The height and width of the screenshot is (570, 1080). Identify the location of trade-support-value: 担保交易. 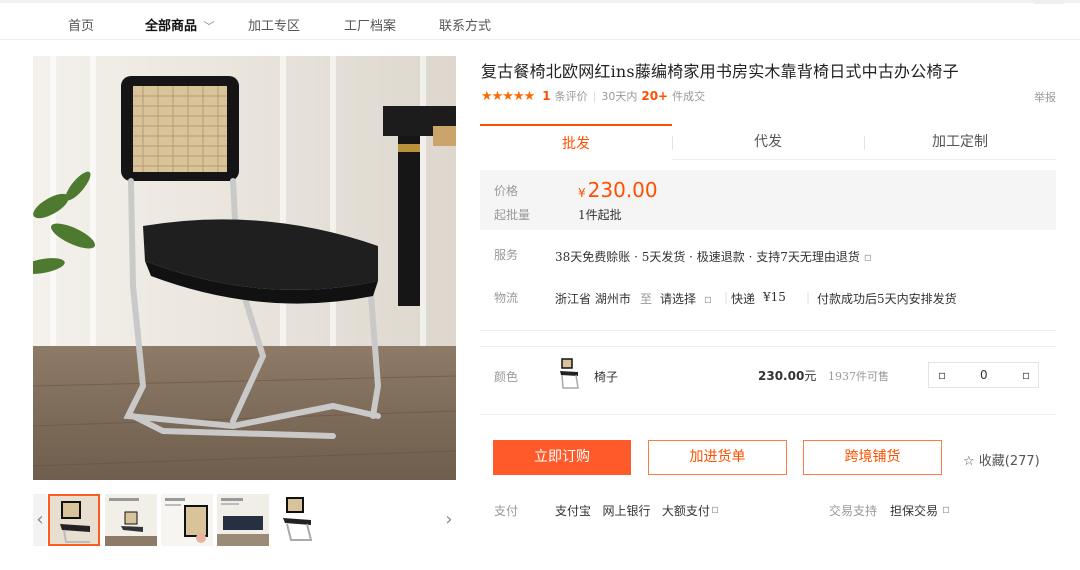
(914, 511).